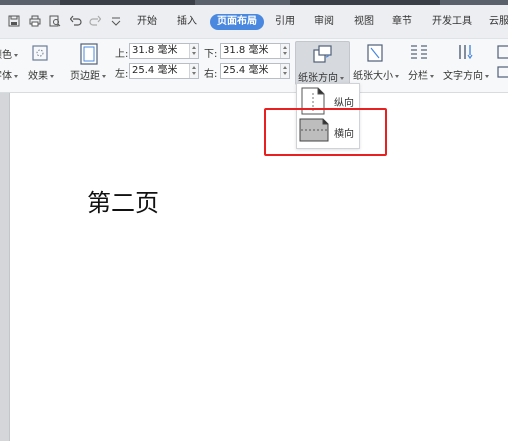  Describe the element at coordinates (321, 76) in the screenshot. I see `orientation-label-wrap: 纸张方向` at that location.